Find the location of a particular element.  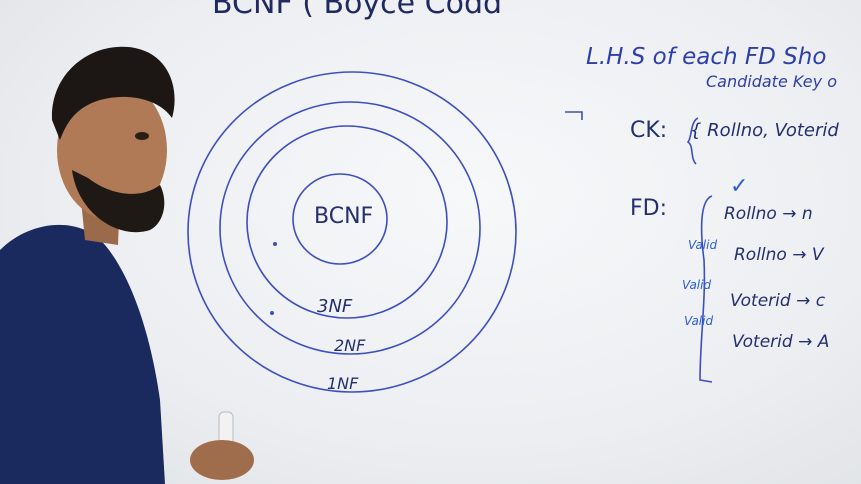

presenter-shirt is located at coordinates (82, 354).